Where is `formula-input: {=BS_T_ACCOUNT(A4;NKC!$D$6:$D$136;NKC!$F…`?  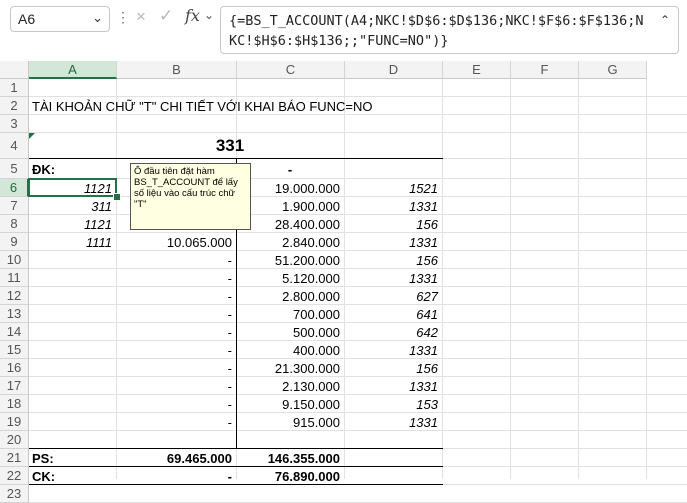 formula-input: {=BS_T_ACCOUNT(A4;NKC!$D$6:$D$136;NKC!$F… is located at coordinates (449, 30).